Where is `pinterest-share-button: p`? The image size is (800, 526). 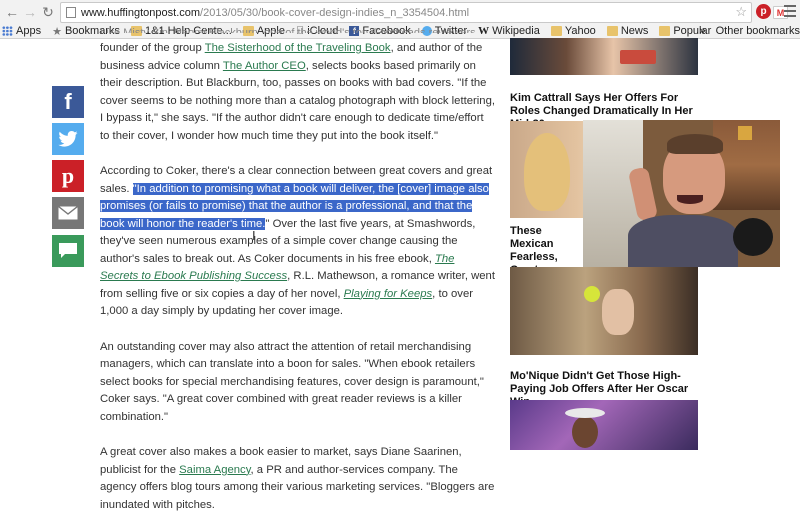 pinterest-share-button: p is located at coordinates (68, 176).